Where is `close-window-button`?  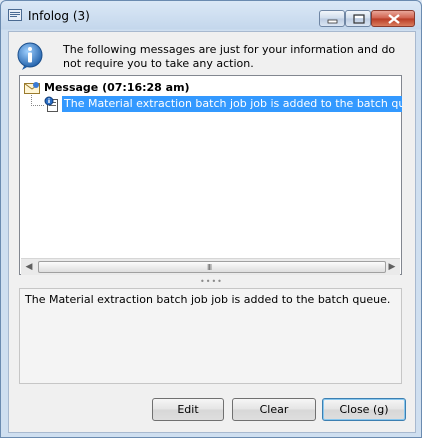
close-window-button is located at coordinates (393, 18).